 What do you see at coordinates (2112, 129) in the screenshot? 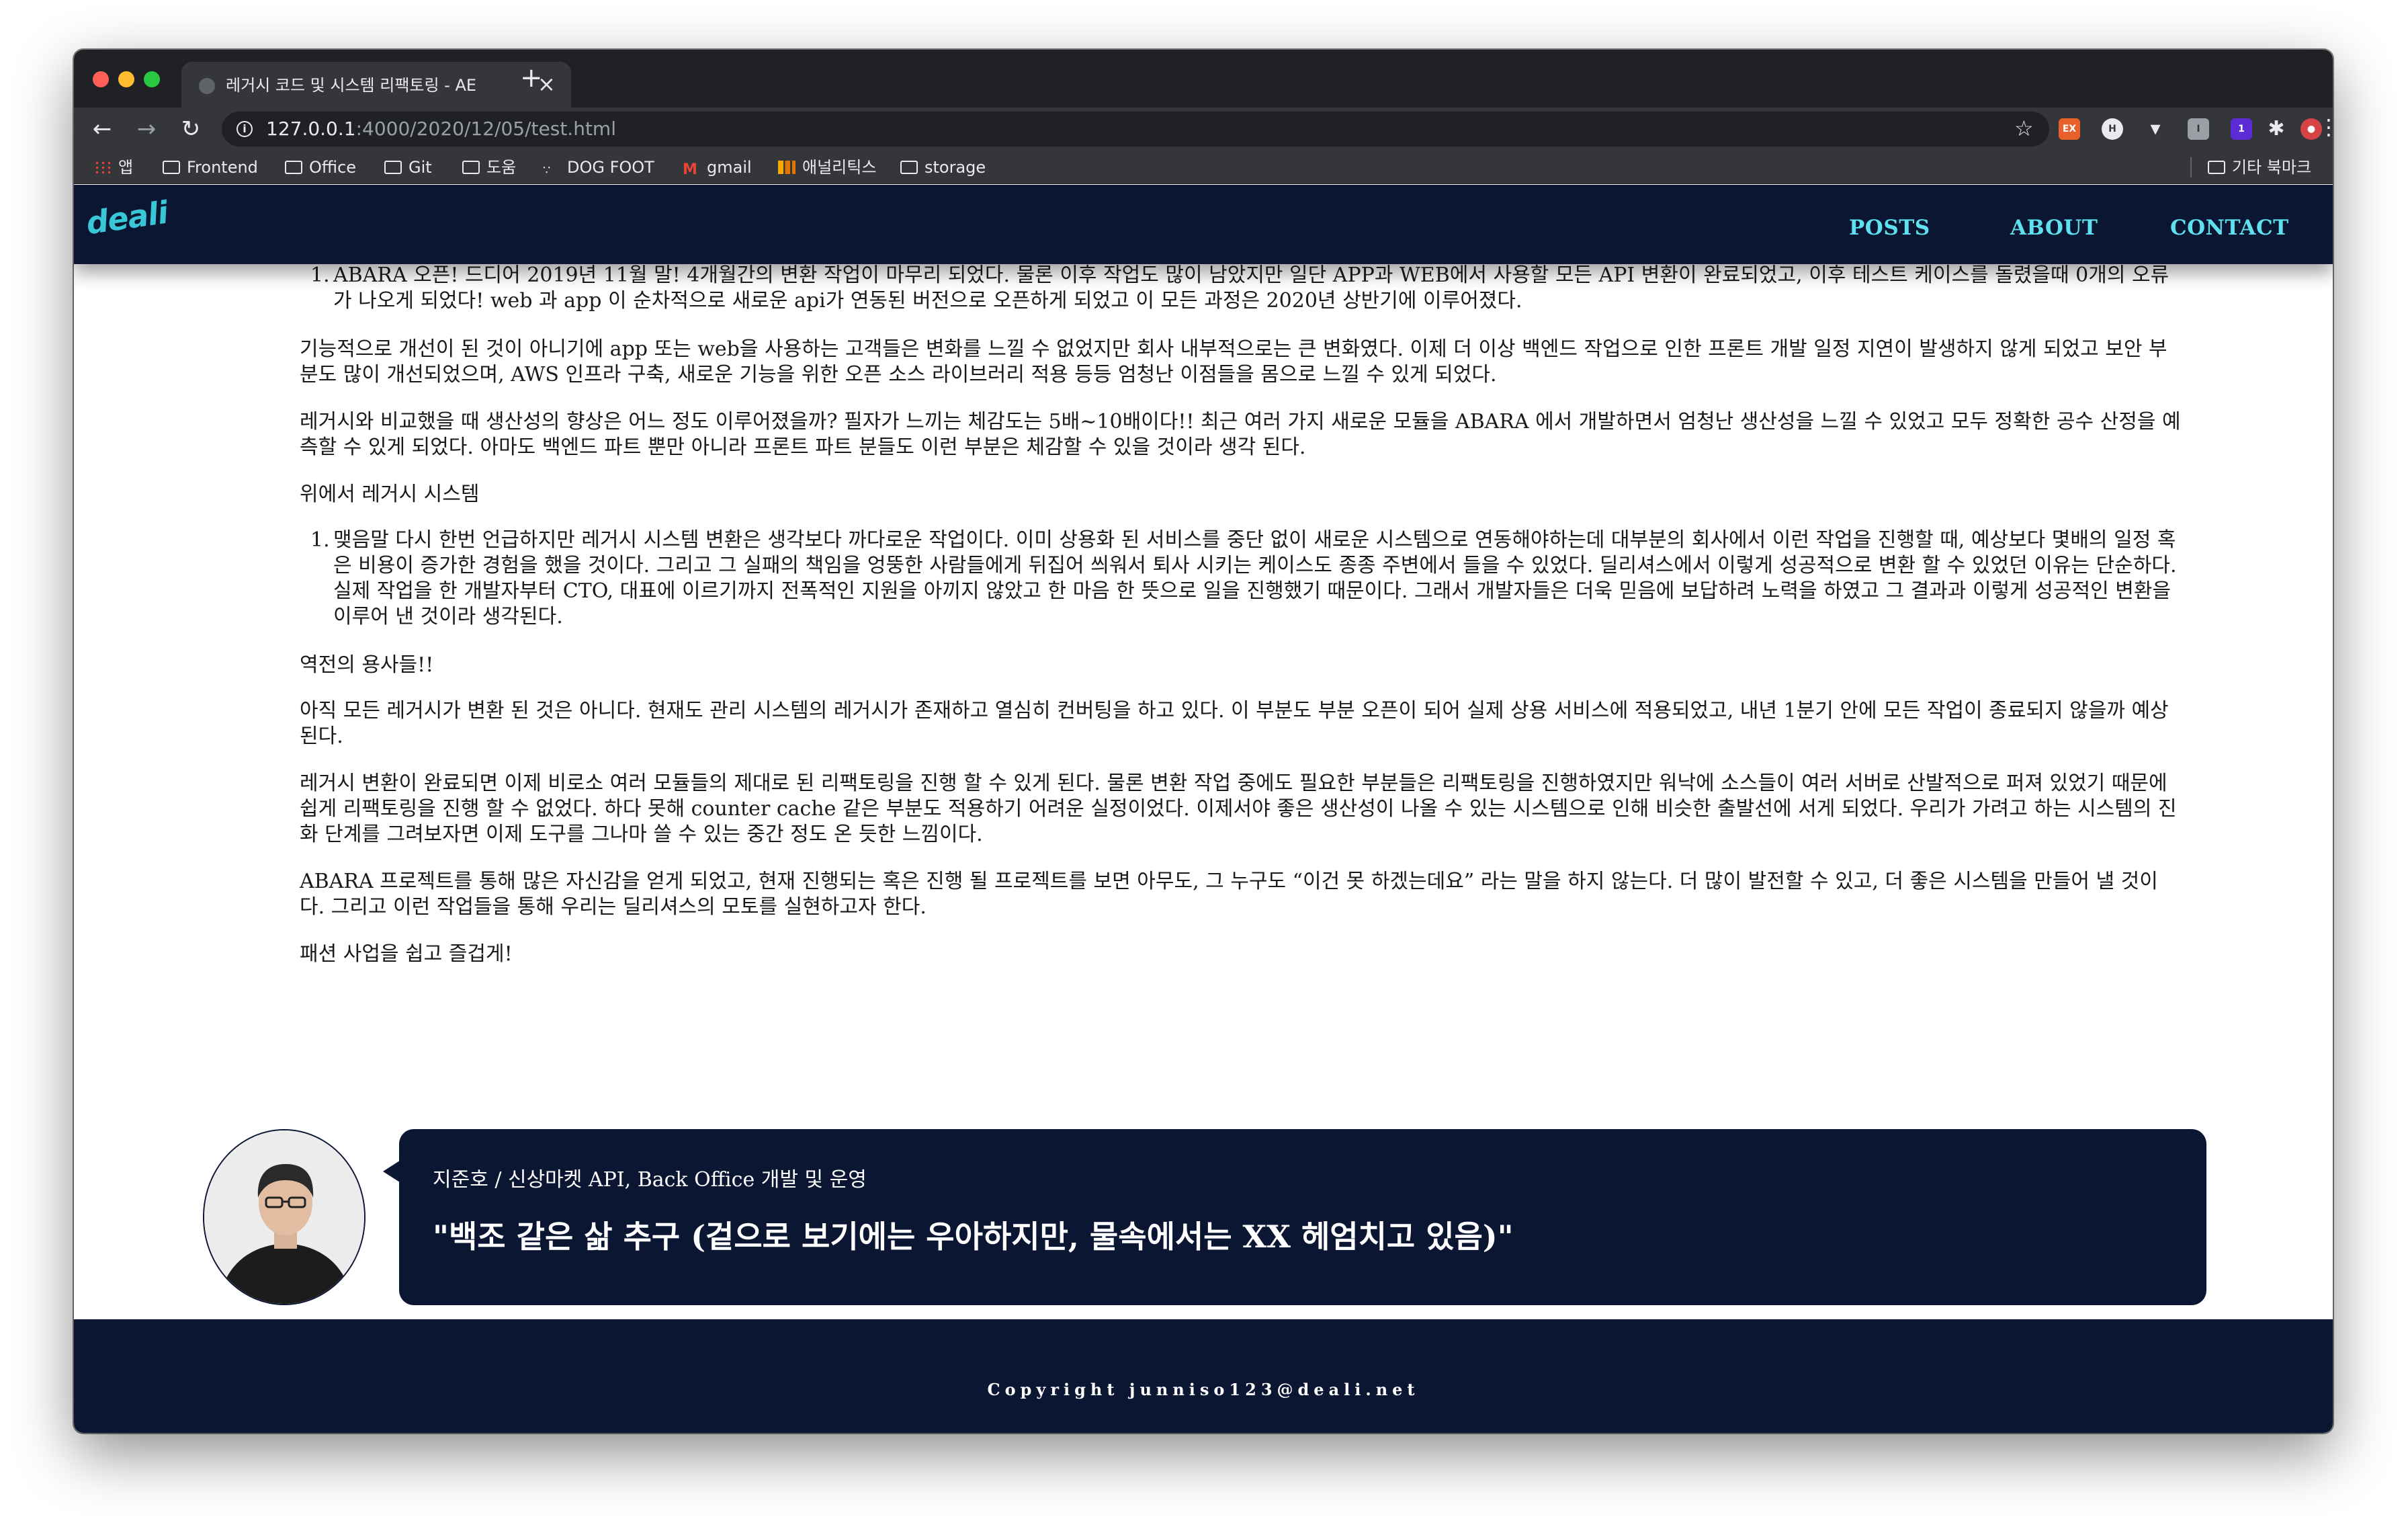
I see `extension-icon: H` at bounding box center [2112, 129].